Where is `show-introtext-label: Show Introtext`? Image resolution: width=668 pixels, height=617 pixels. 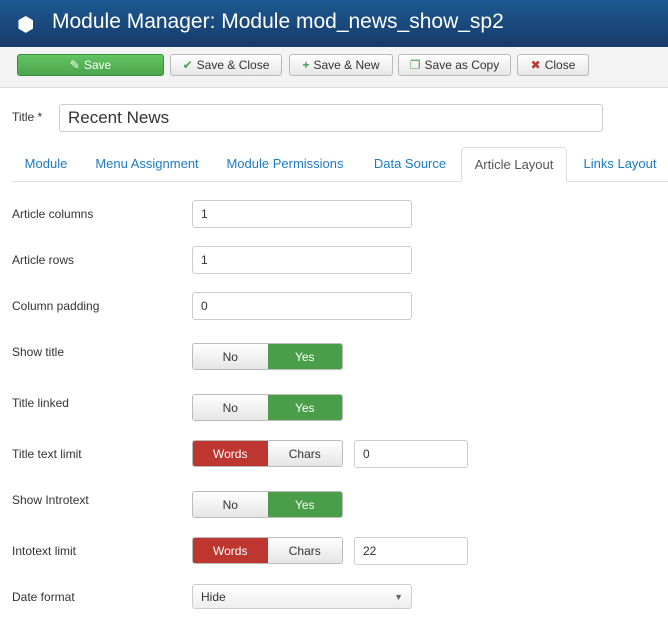 show-introtext-label: Show Introtext is located at coordinates (50, 500).